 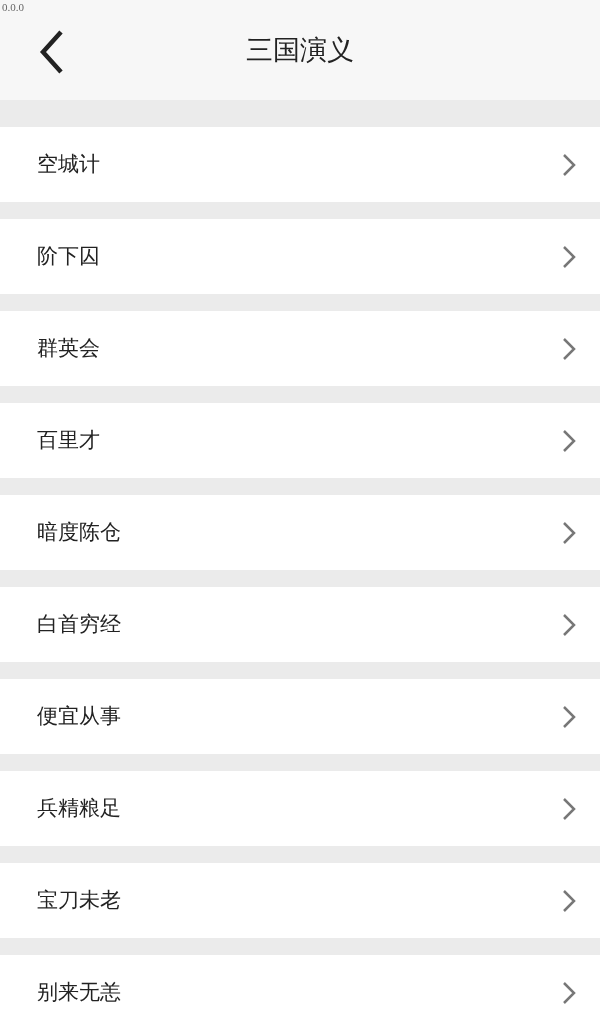 I want to click on list-item: 兵精粮足, so click(x=300, y=808).